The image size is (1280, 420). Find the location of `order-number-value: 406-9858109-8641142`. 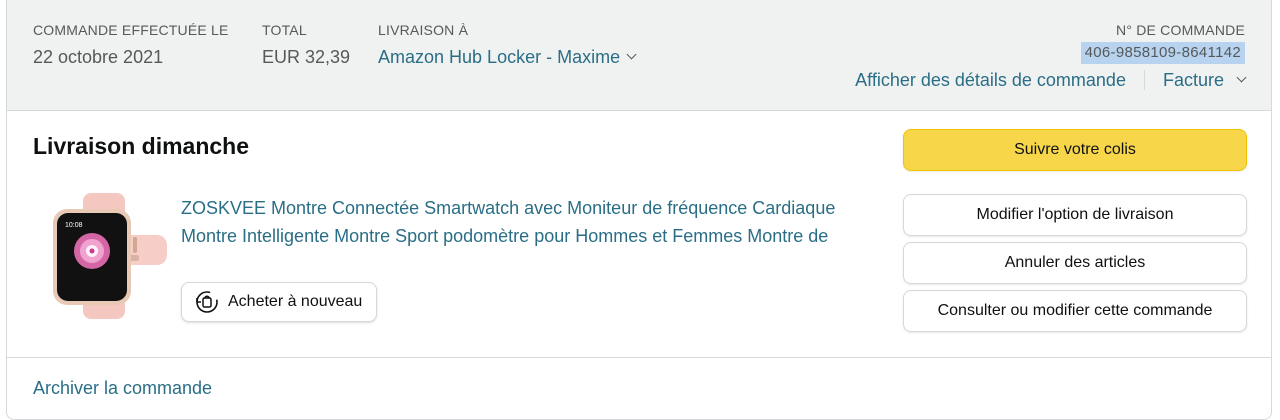

order-number-value: 406-9858109-8641142 is located at coordinates (1162, 53).